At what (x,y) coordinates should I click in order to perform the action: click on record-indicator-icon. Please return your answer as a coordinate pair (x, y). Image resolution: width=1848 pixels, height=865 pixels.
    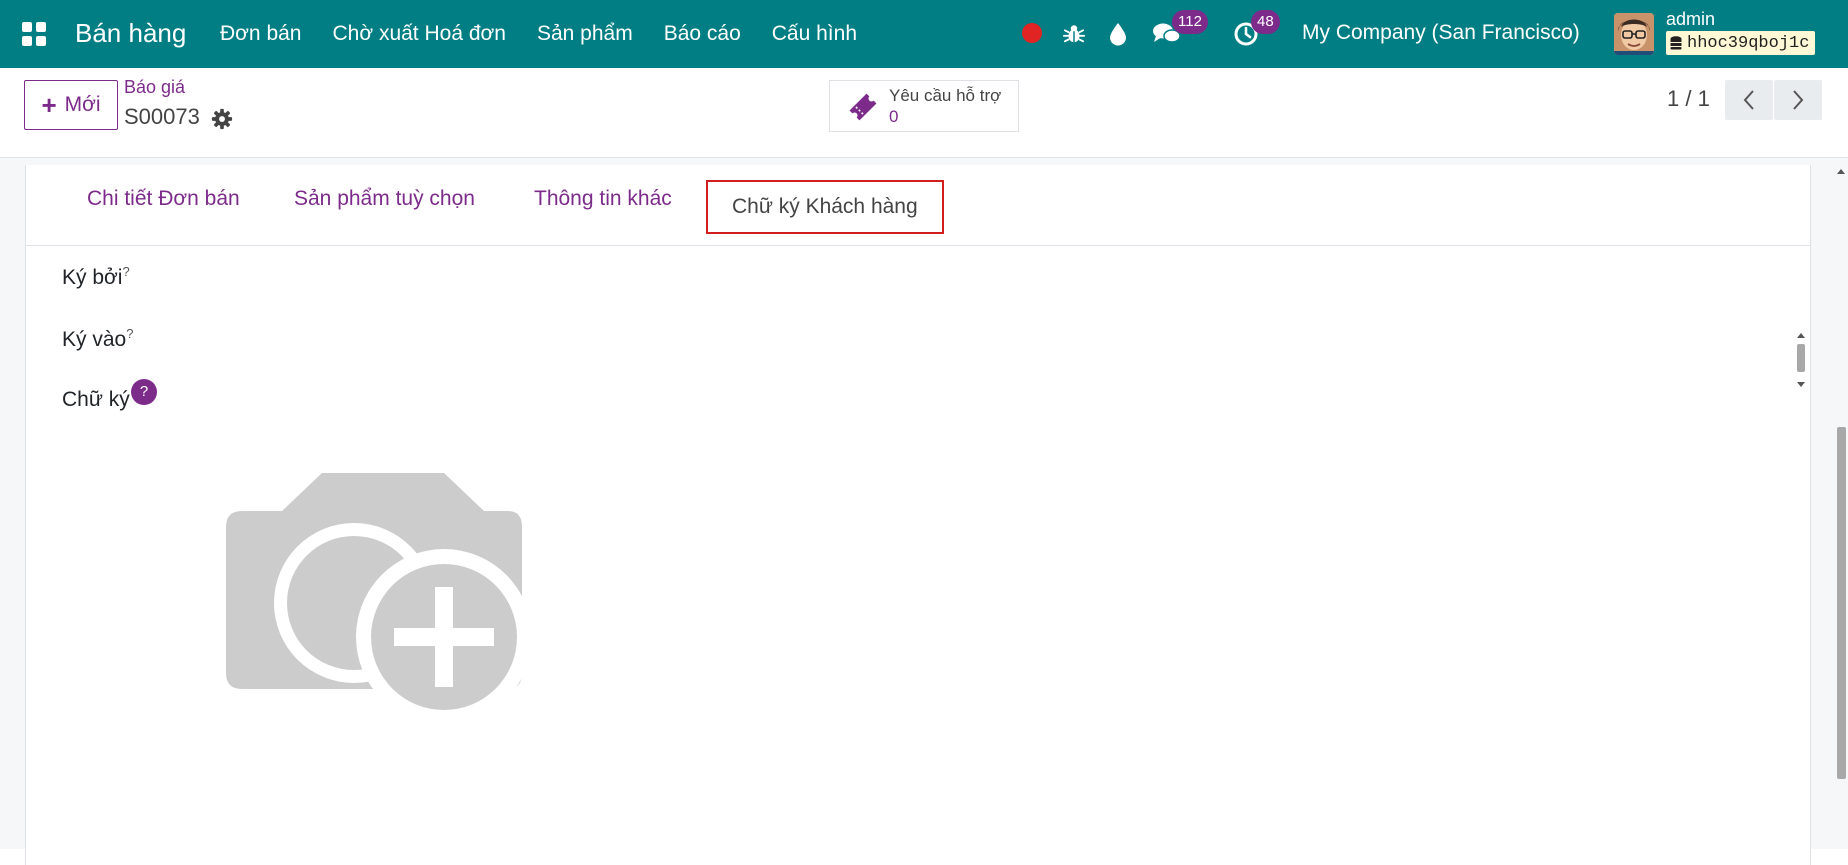
    Looking at the image, I should click on (1032, 33).